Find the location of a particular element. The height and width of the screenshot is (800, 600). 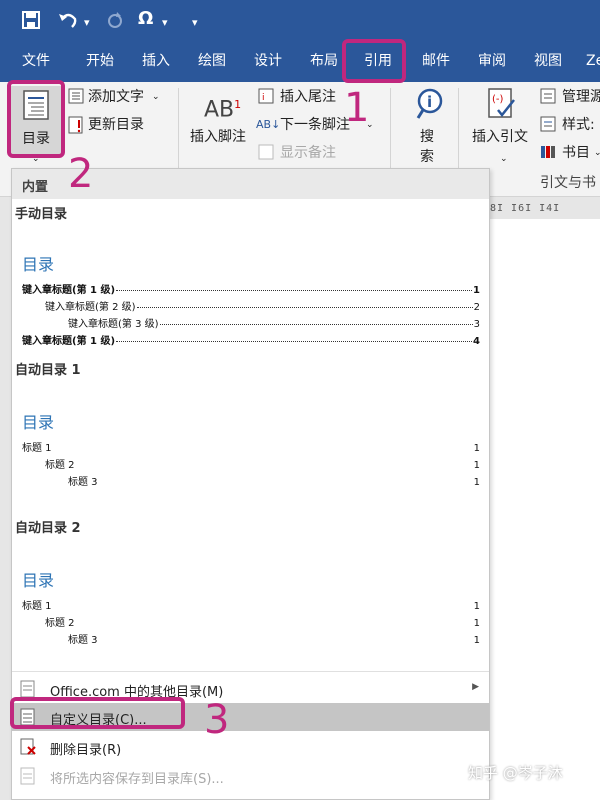

quick-access-toolbar: ▾ Ω ▾ ▾ is located at coordinates (300, 20).